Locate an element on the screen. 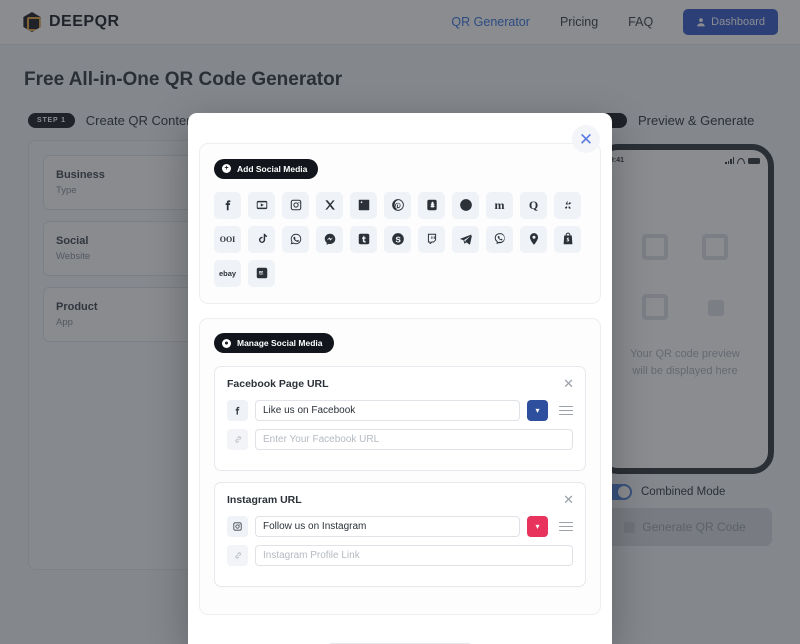 This screenshot has height=644, width=800. youtube-icon is located at coordinates (261, 205).